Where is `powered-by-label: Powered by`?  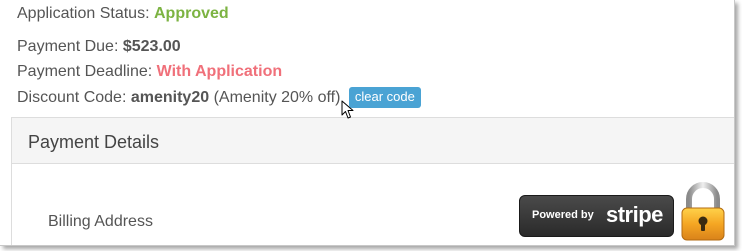
powered-by-label: Powered by is located at coordinates (563, 215).